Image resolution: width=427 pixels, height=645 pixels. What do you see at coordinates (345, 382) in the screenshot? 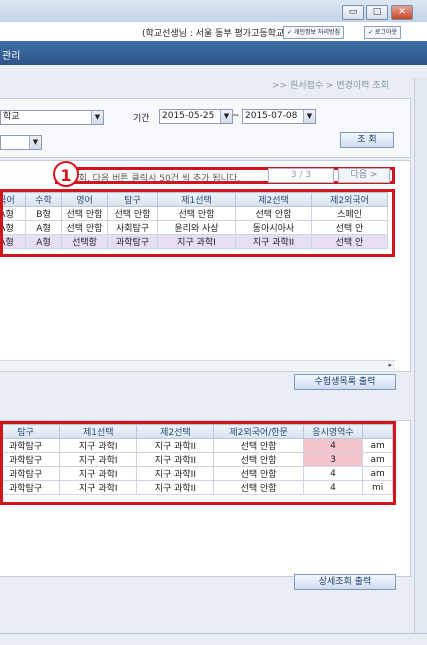
I see `print-student-list-button: 수험생목록 출력` at bounding box center [345, 382].